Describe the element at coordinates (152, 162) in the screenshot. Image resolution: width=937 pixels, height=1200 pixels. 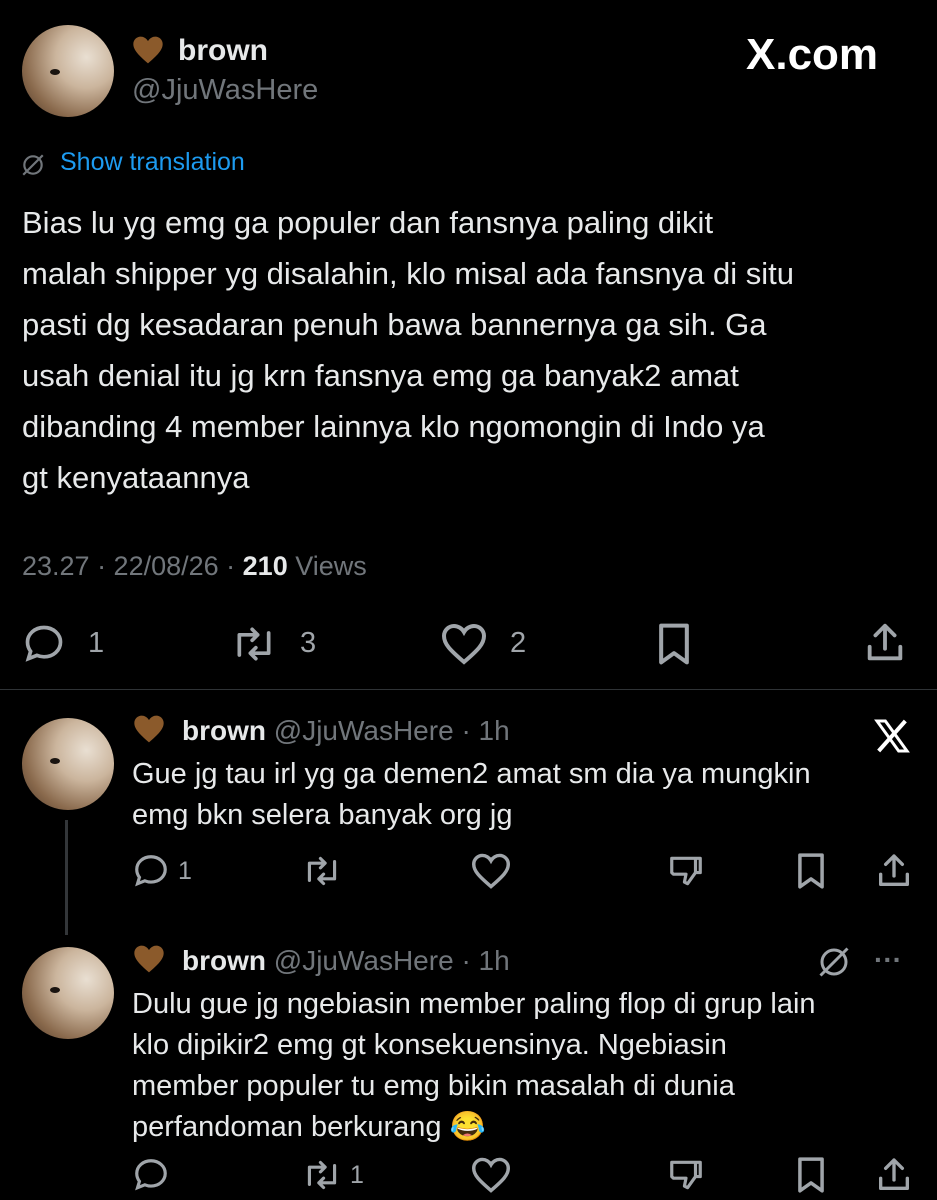
I see `show-translation-link: Show translation` at that location.